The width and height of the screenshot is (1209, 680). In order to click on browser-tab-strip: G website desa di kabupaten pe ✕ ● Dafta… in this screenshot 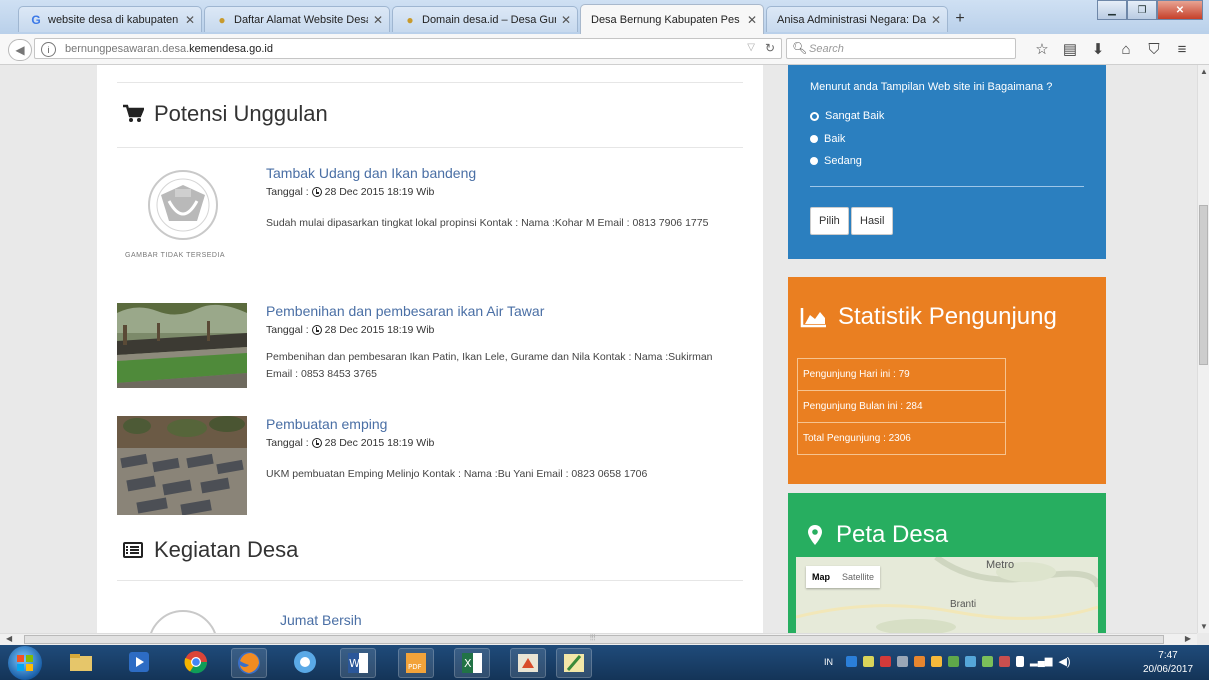, I will do `click(604, 17)`.